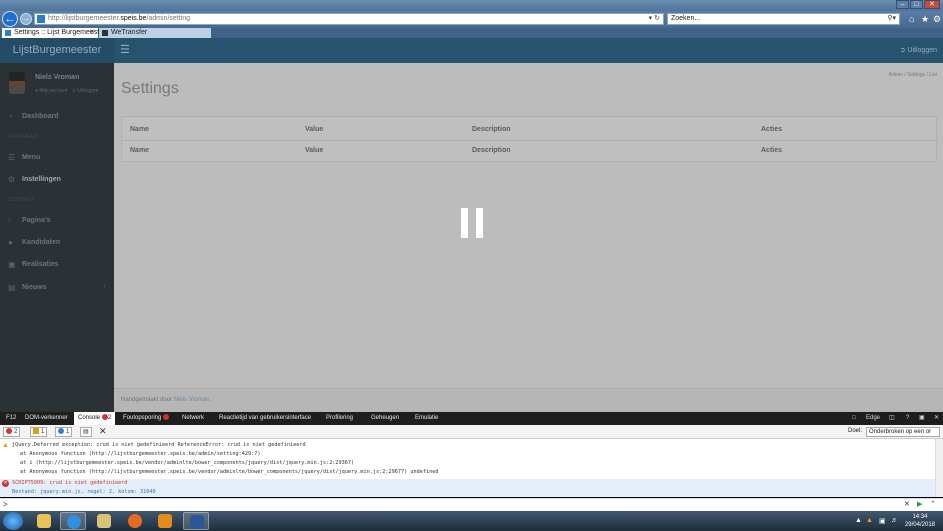 The height and width of the screenshot is (531, 943). What do you see at coordinates (902, 4) in the screenshot?
I see `minimize-button: –` at bounding box center [902, 4].